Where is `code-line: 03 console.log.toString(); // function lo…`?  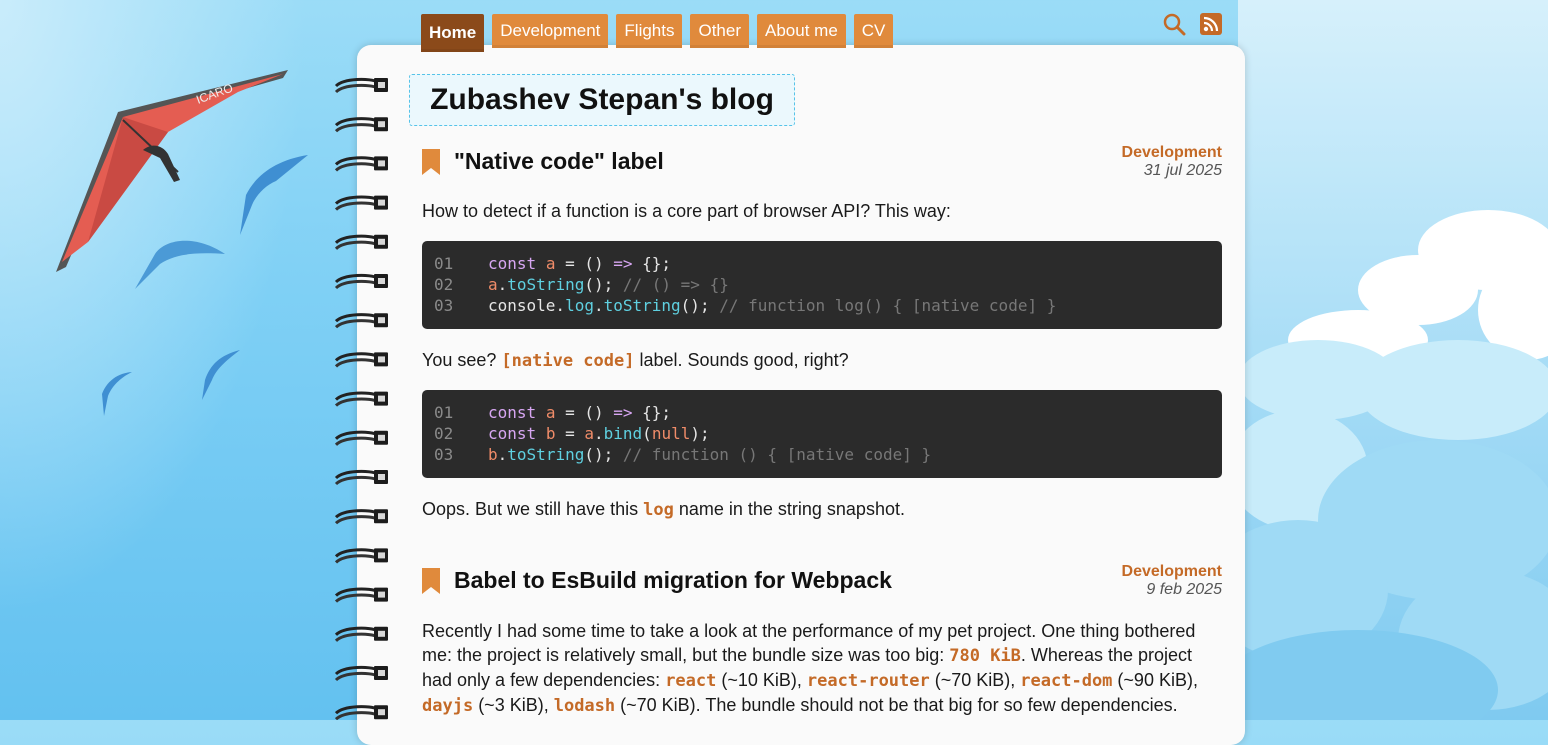 code-line: 03 console.log.toString(); // function lo… is located at coordinates (745, 305).